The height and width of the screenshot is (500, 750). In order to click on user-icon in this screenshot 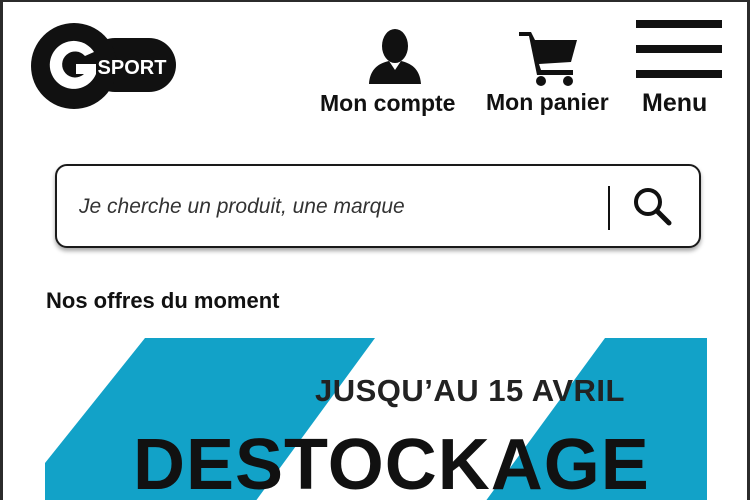, I will do `click(395, 56)`.